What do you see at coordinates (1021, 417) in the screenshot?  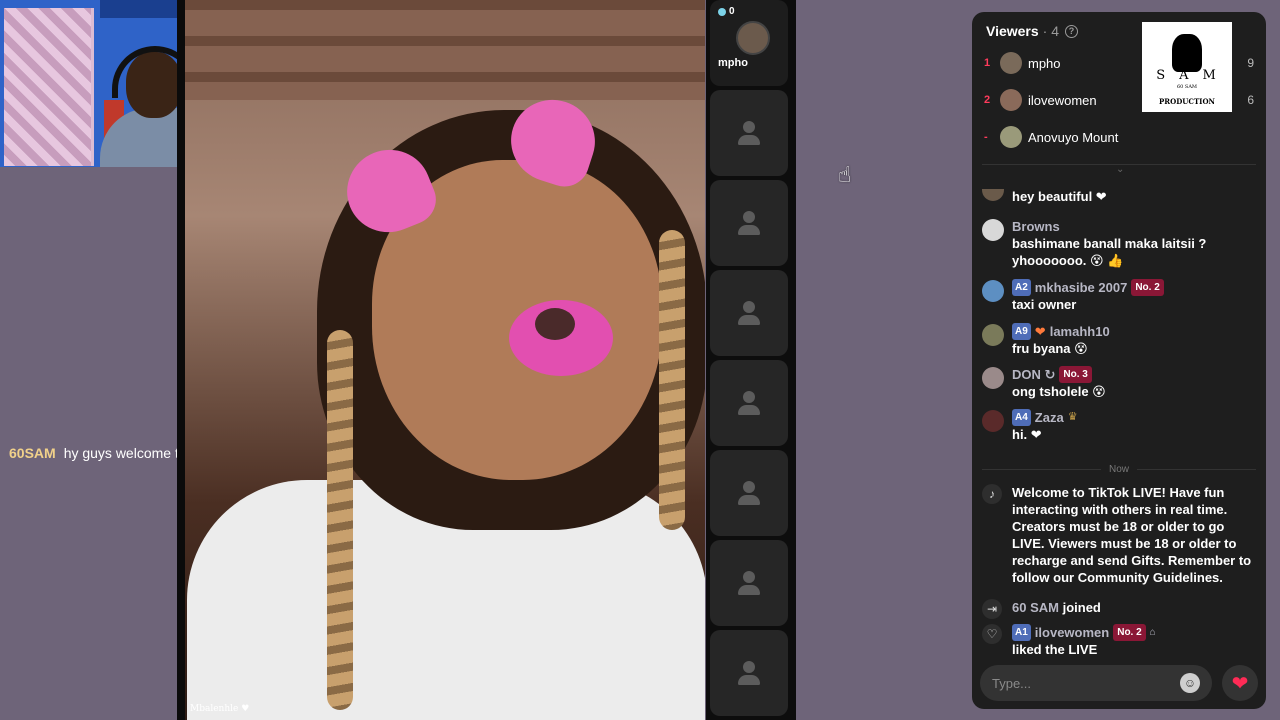 I see `level-badge: A4` at bounding box center [1021, 417].